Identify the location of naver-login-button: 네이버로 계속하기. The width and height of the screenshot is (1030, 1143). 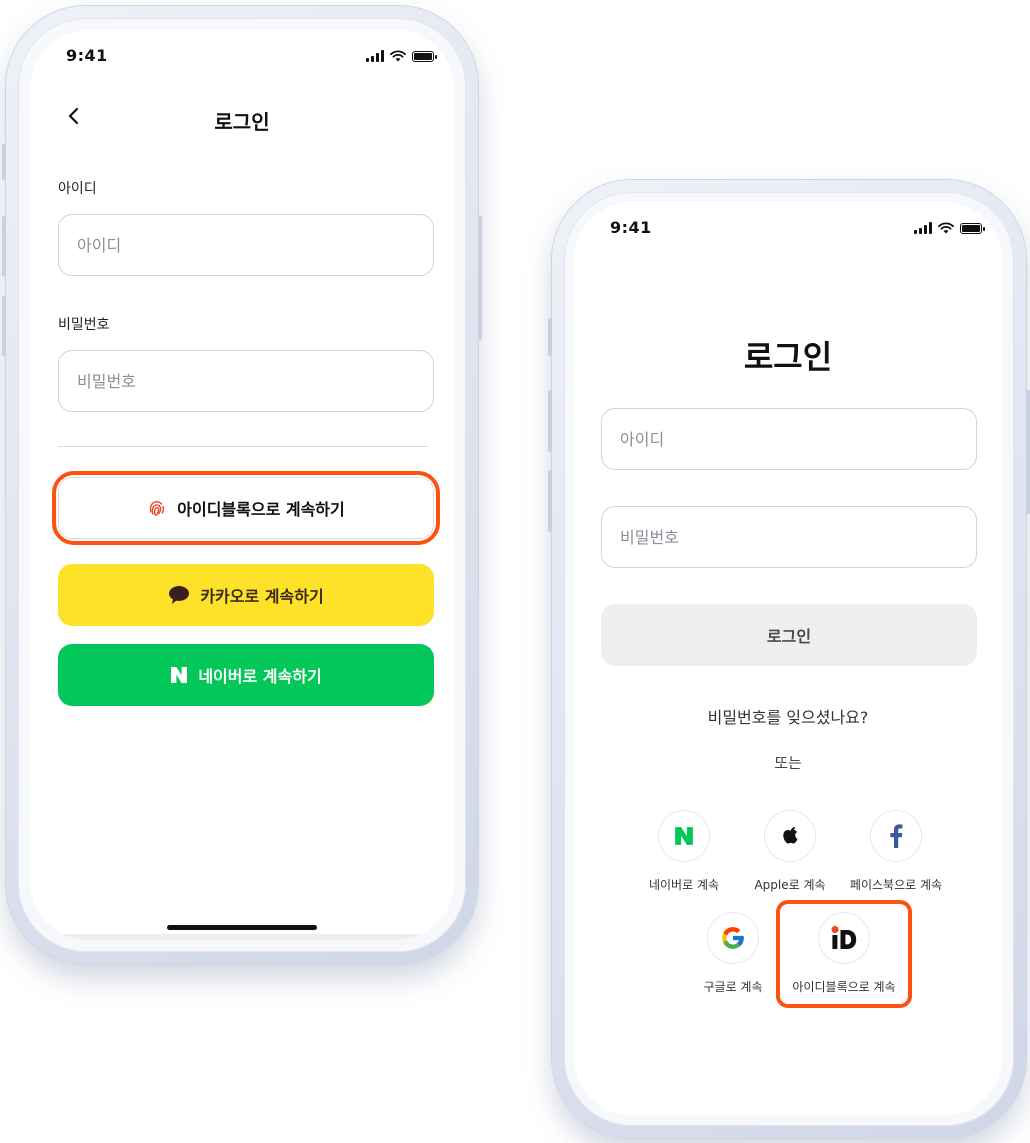
(246, 675).